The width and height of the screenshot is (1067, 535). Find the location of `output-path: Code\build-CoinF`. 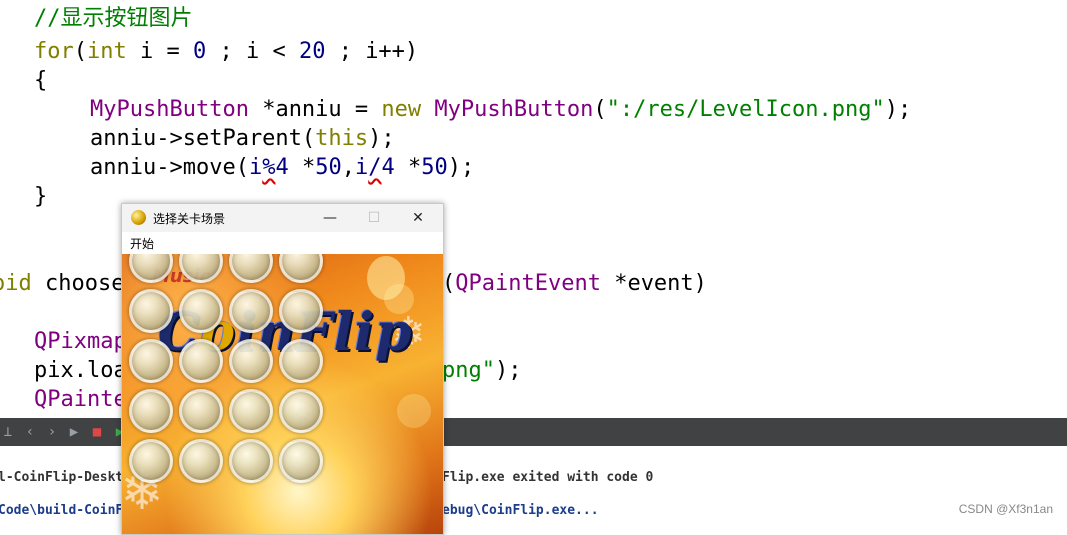

output-path: Code\build-CoinF is located at coordinates (62, 510).